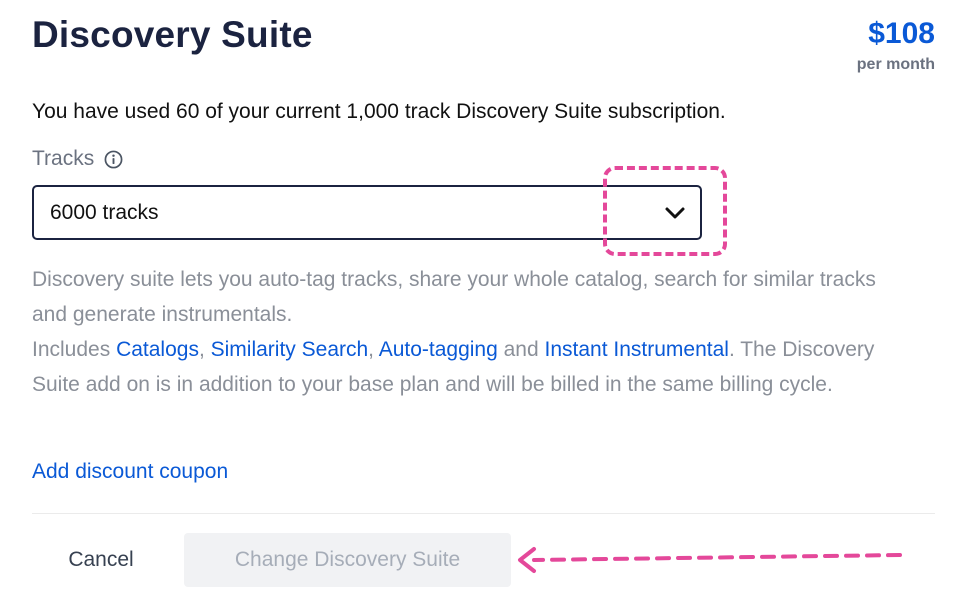 This screenshot has height=605, width=971. I want to click on similarity-search-link: Similarity Search, so click(290, 349).